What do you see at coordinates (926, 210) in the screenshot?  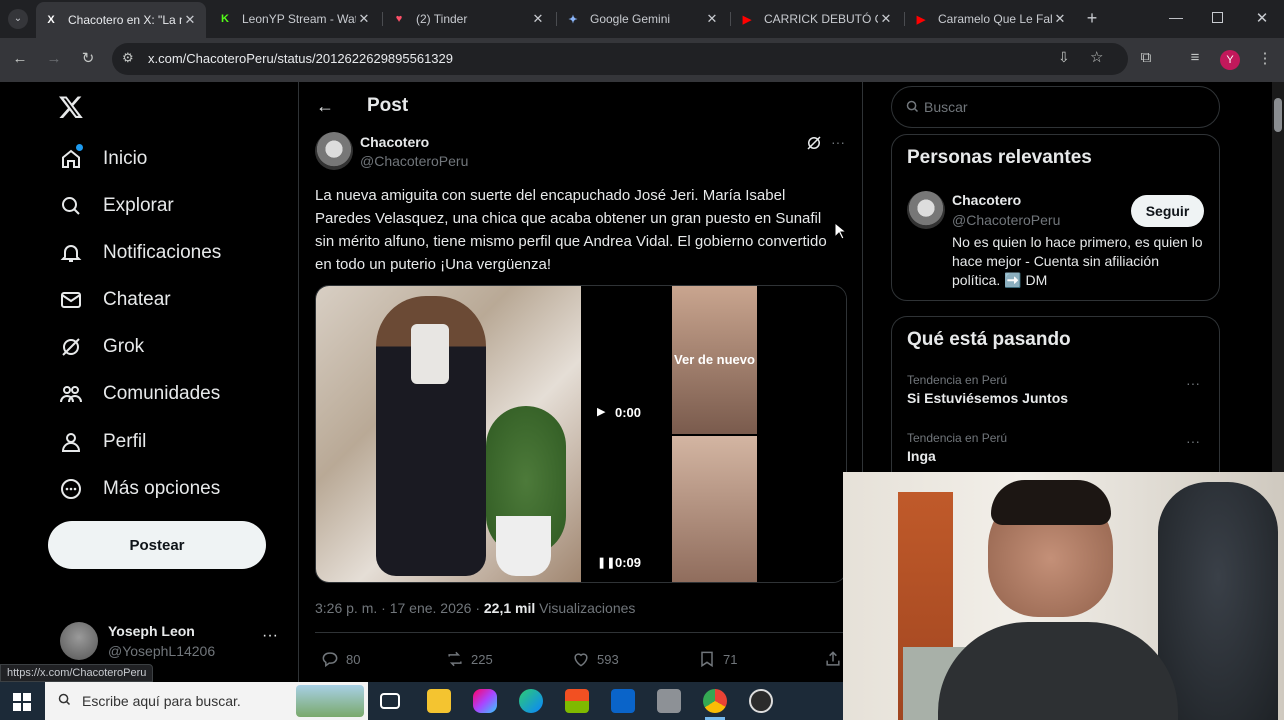 I see `avatar` at bounding box center [926, 210].